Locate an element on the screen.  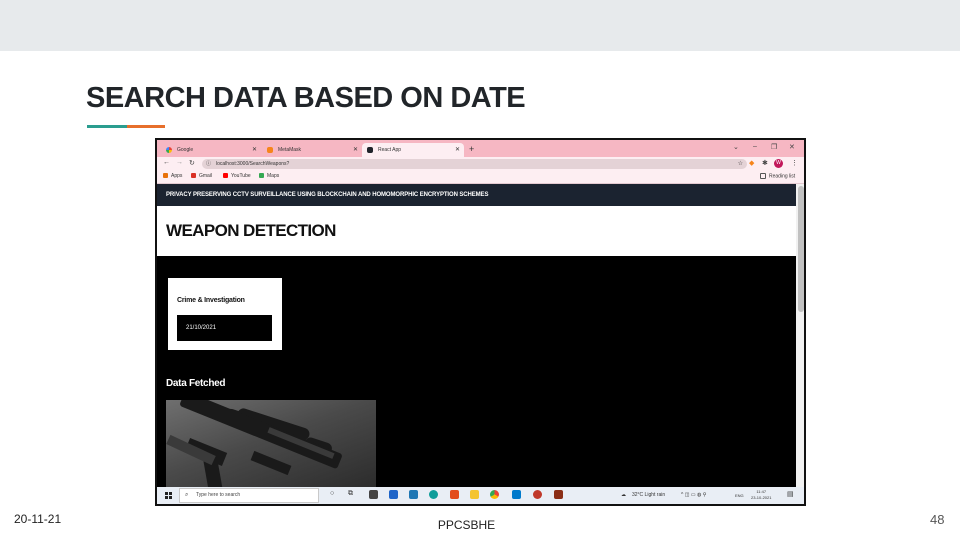
back-icon: ← is located at coordinates (166, 162).